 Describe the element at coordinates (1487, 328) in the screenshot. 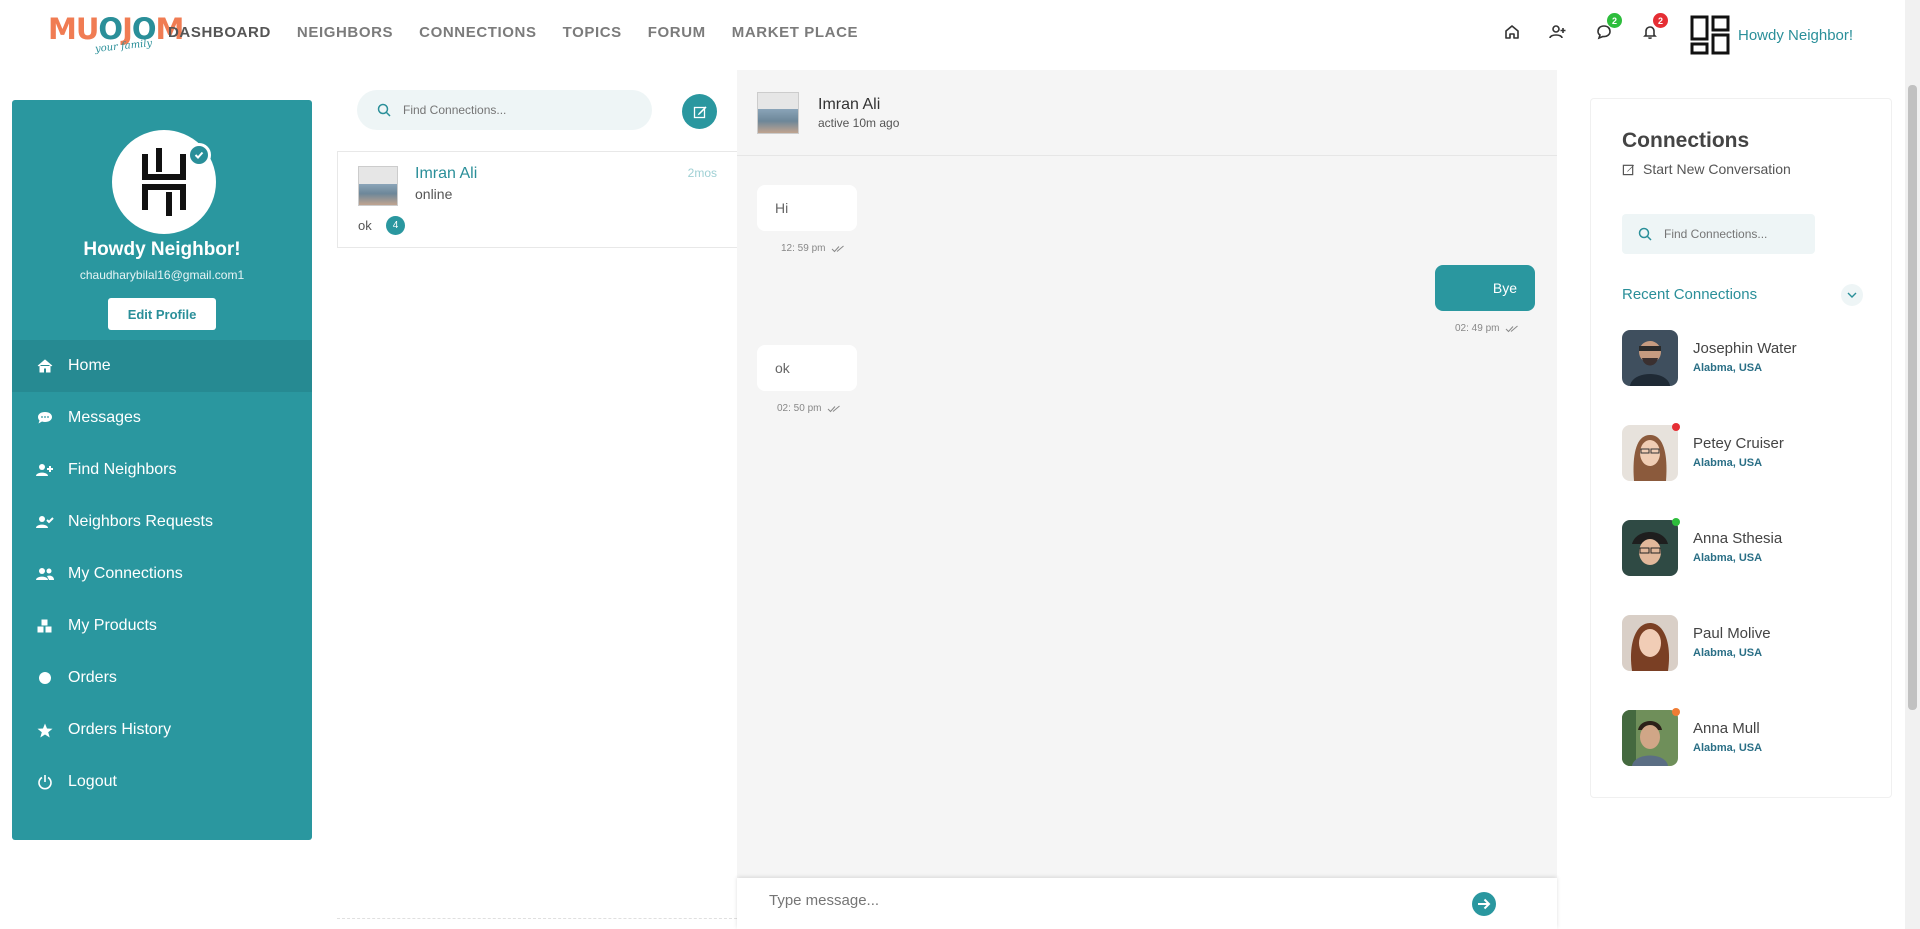

I see `message-timestamp: 02: 49 pm` at that location.